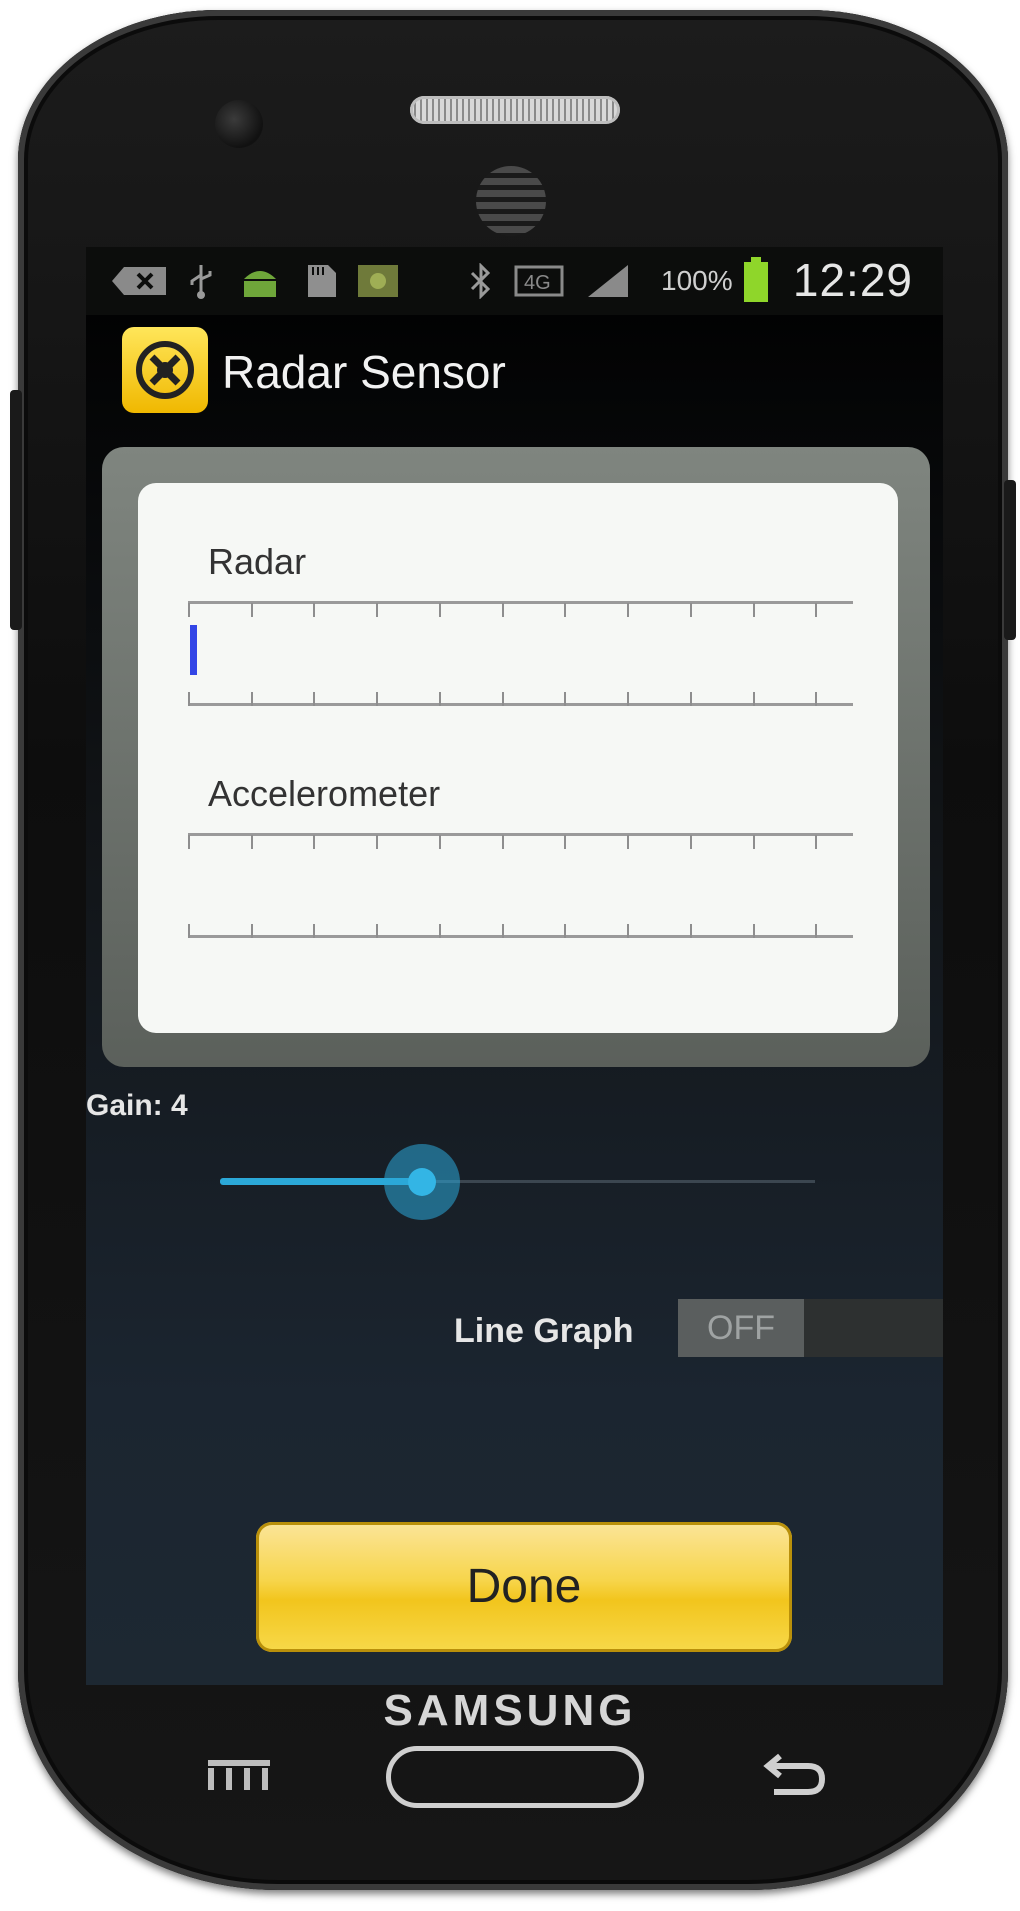  I want to click on android-icon, so click(260, 284).